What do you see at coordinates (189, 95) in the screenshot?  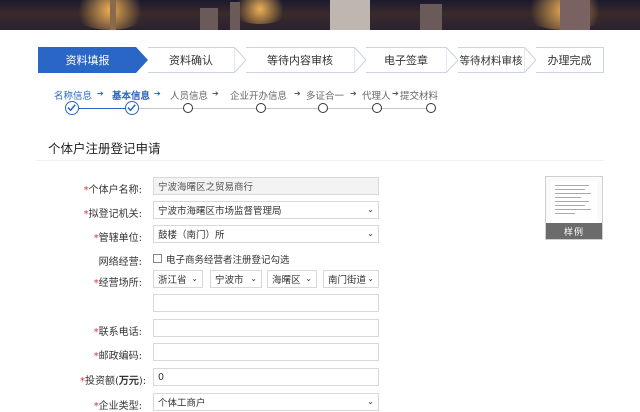 I see `sub-step-person-info: 人员信息` at bounding box center [189, 95].